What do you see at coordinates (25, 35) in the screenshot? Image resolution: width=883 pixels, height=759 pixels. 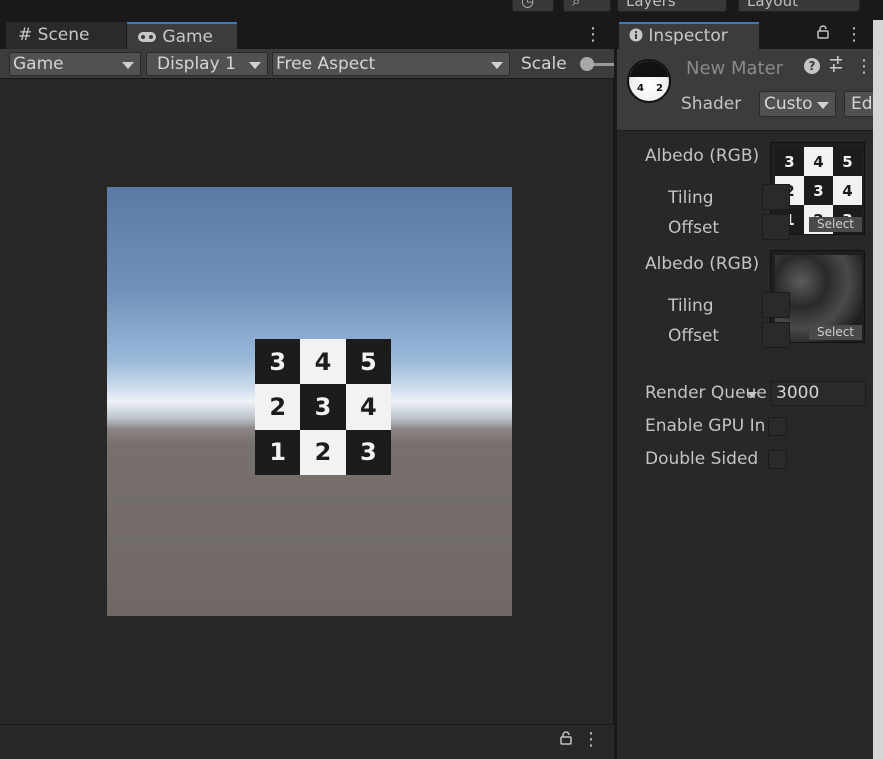 I see `grid-icon: #` at bounding box center [25, 35].